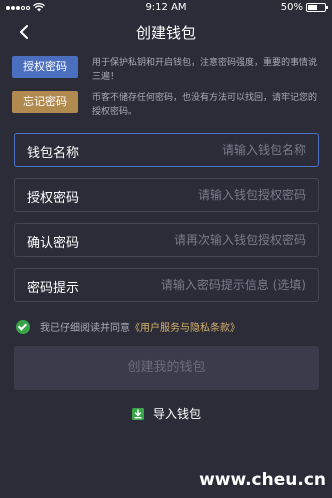 The height and width of the screenshot is (498, 332). Describe the element at coordinates (53, 153) in the screenshot. I see `wallet-name-label: 钱包名称` at that location.